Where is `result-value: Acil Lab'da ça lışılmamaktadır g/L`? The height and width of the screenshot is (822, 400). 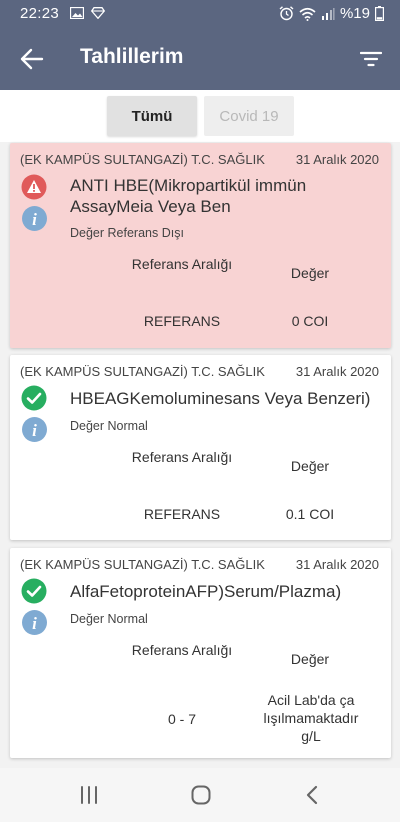
result-value: Acil Lab'da ça lışılmamaktadır g/L is located at coordinates (311, 718).